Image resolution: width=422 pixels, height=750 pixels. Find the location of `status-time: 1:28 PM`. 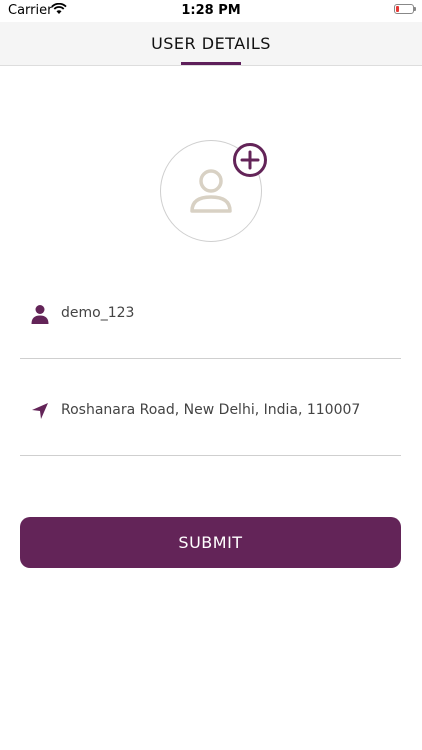

status-time: 1:28 PM is located at coordinates (211, 10).